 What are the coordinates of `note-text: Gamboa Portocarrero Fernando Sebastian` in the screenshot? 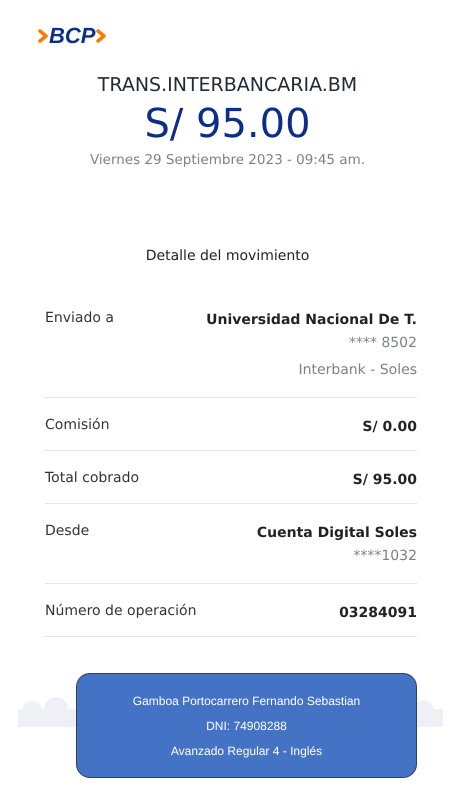 It's located at (247, 701).